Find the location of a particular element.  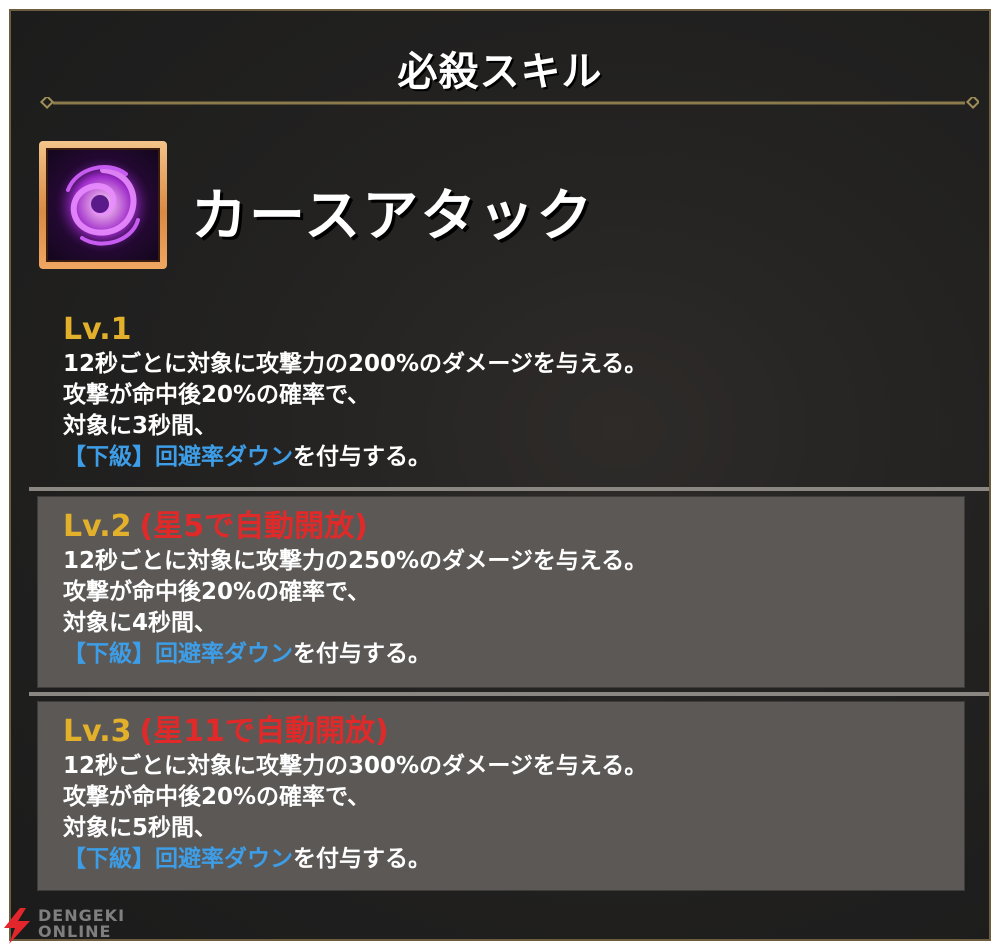

watermark-text: DENGEKI ONLINE is located at coordinates (81, 924).